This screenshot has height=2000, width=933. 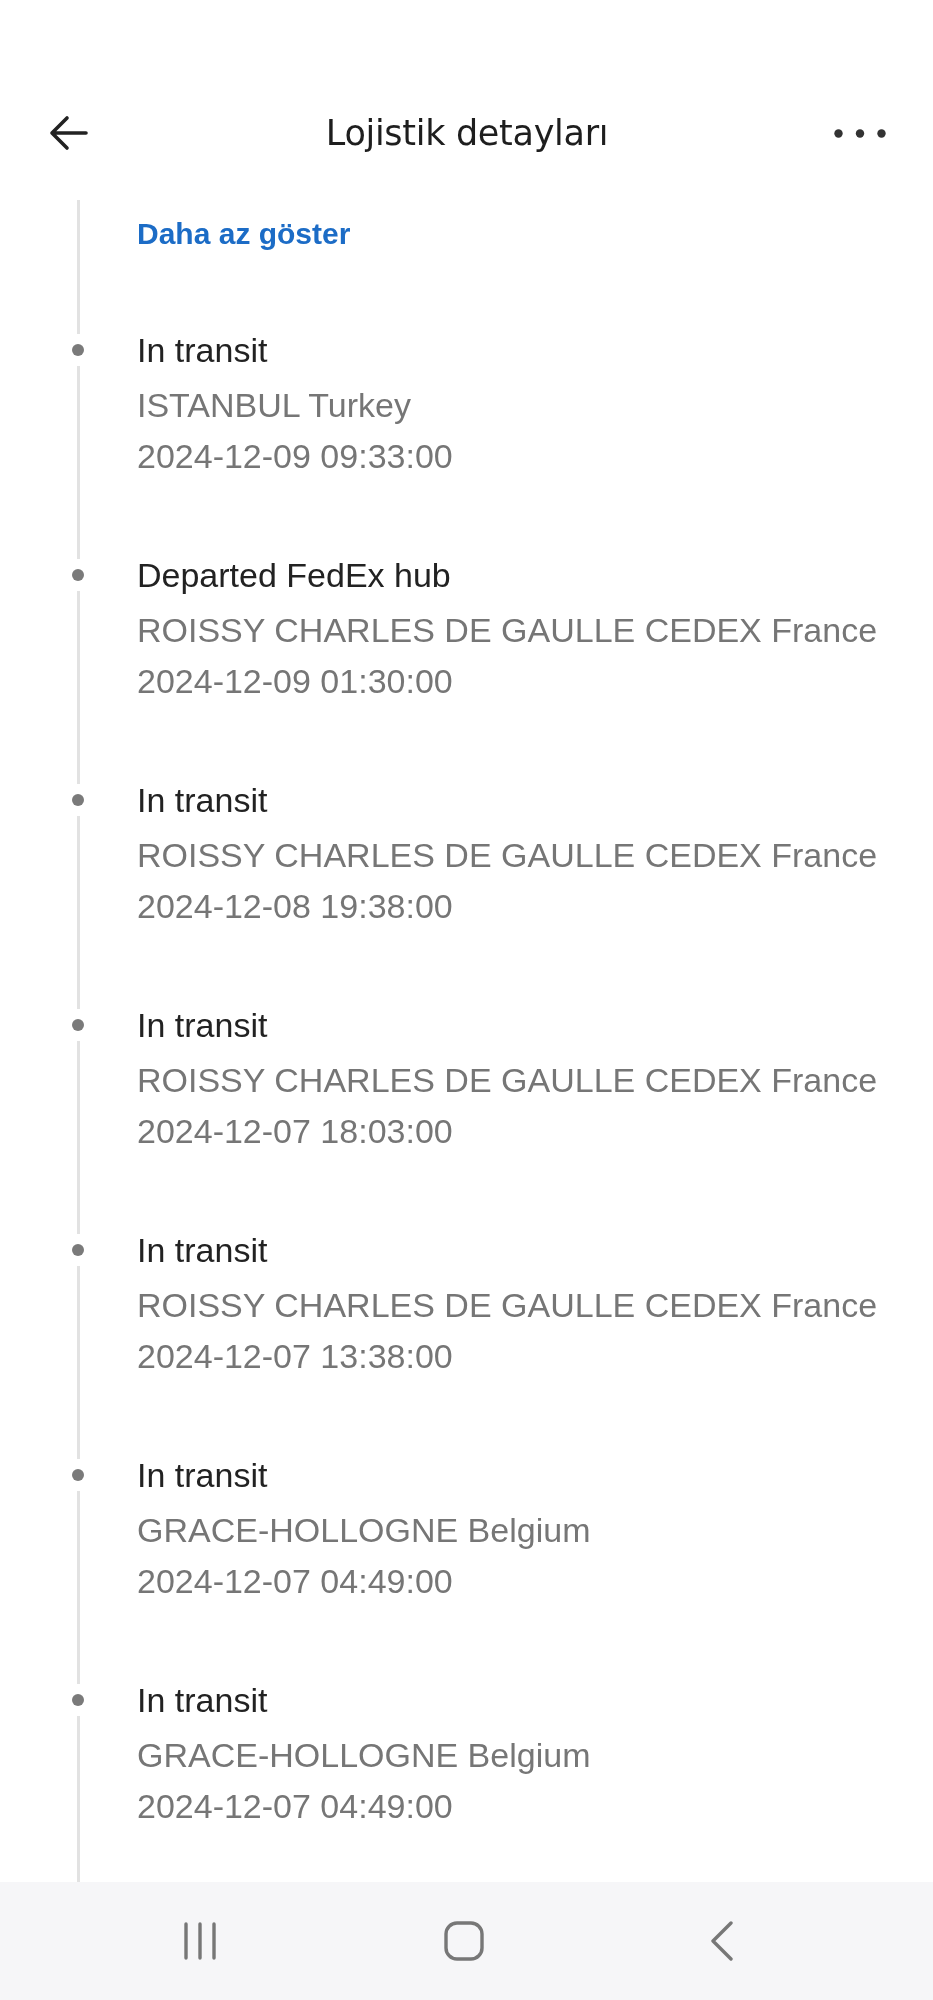 What do you see at coordinates (467, 133) in the screenshot?
I see `page-title: Lojistik detayları` at bounding box center [467, 133].